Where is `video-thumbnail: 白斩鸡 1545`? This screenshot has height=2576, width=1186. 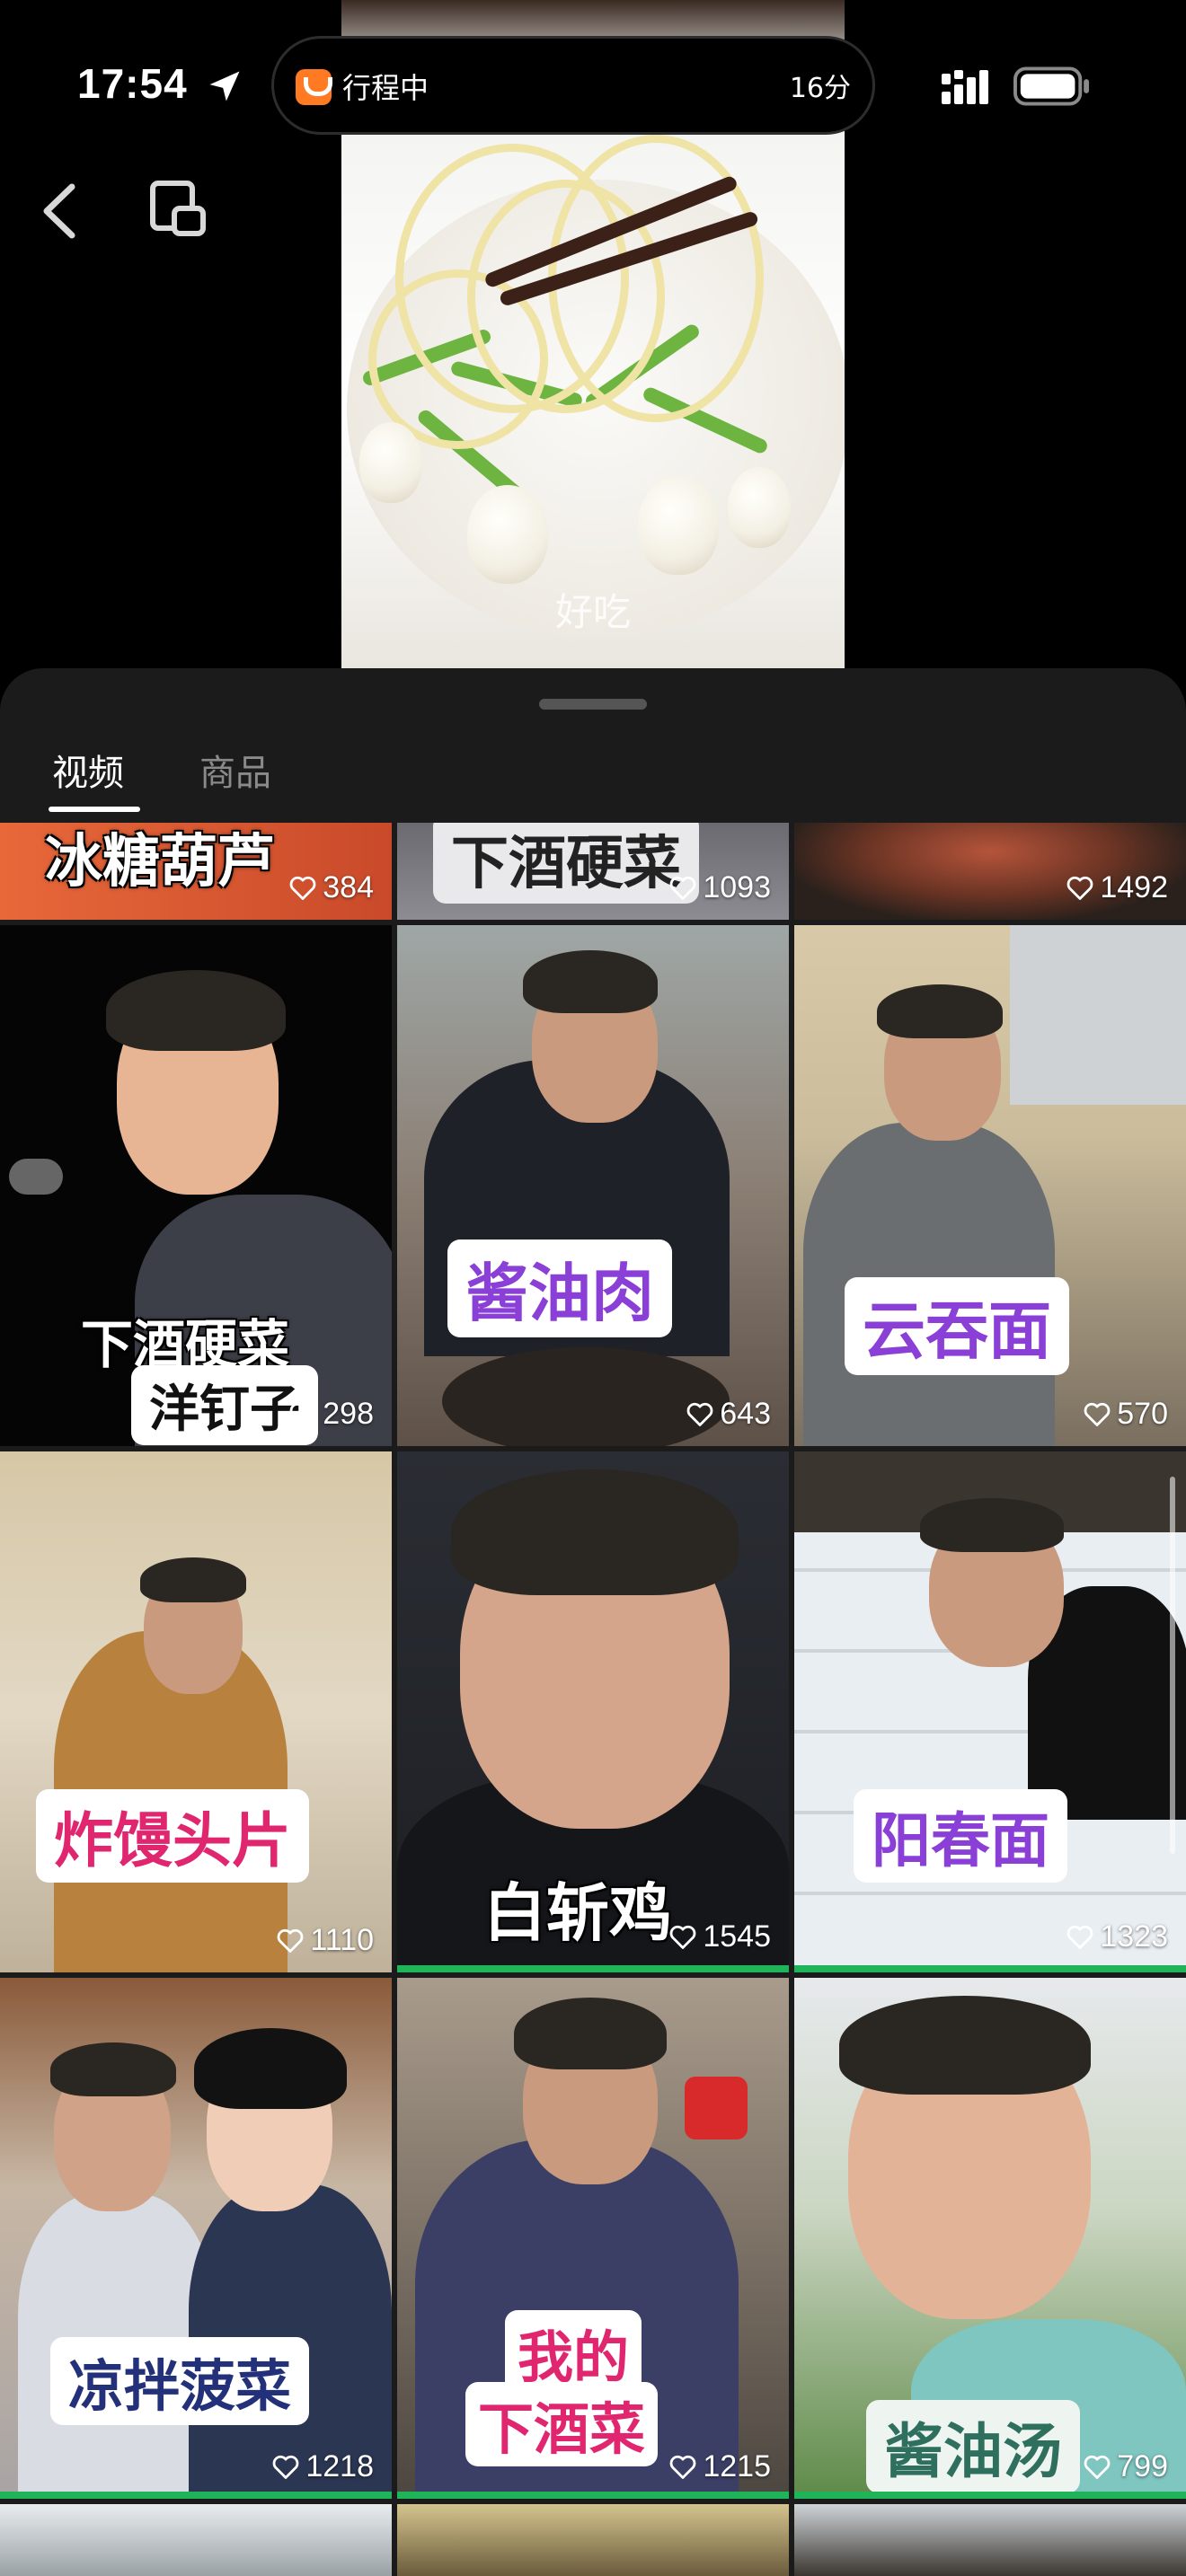
video-thumbnail: 白斩鸡 1545 is located at coordinates (593, 1711).